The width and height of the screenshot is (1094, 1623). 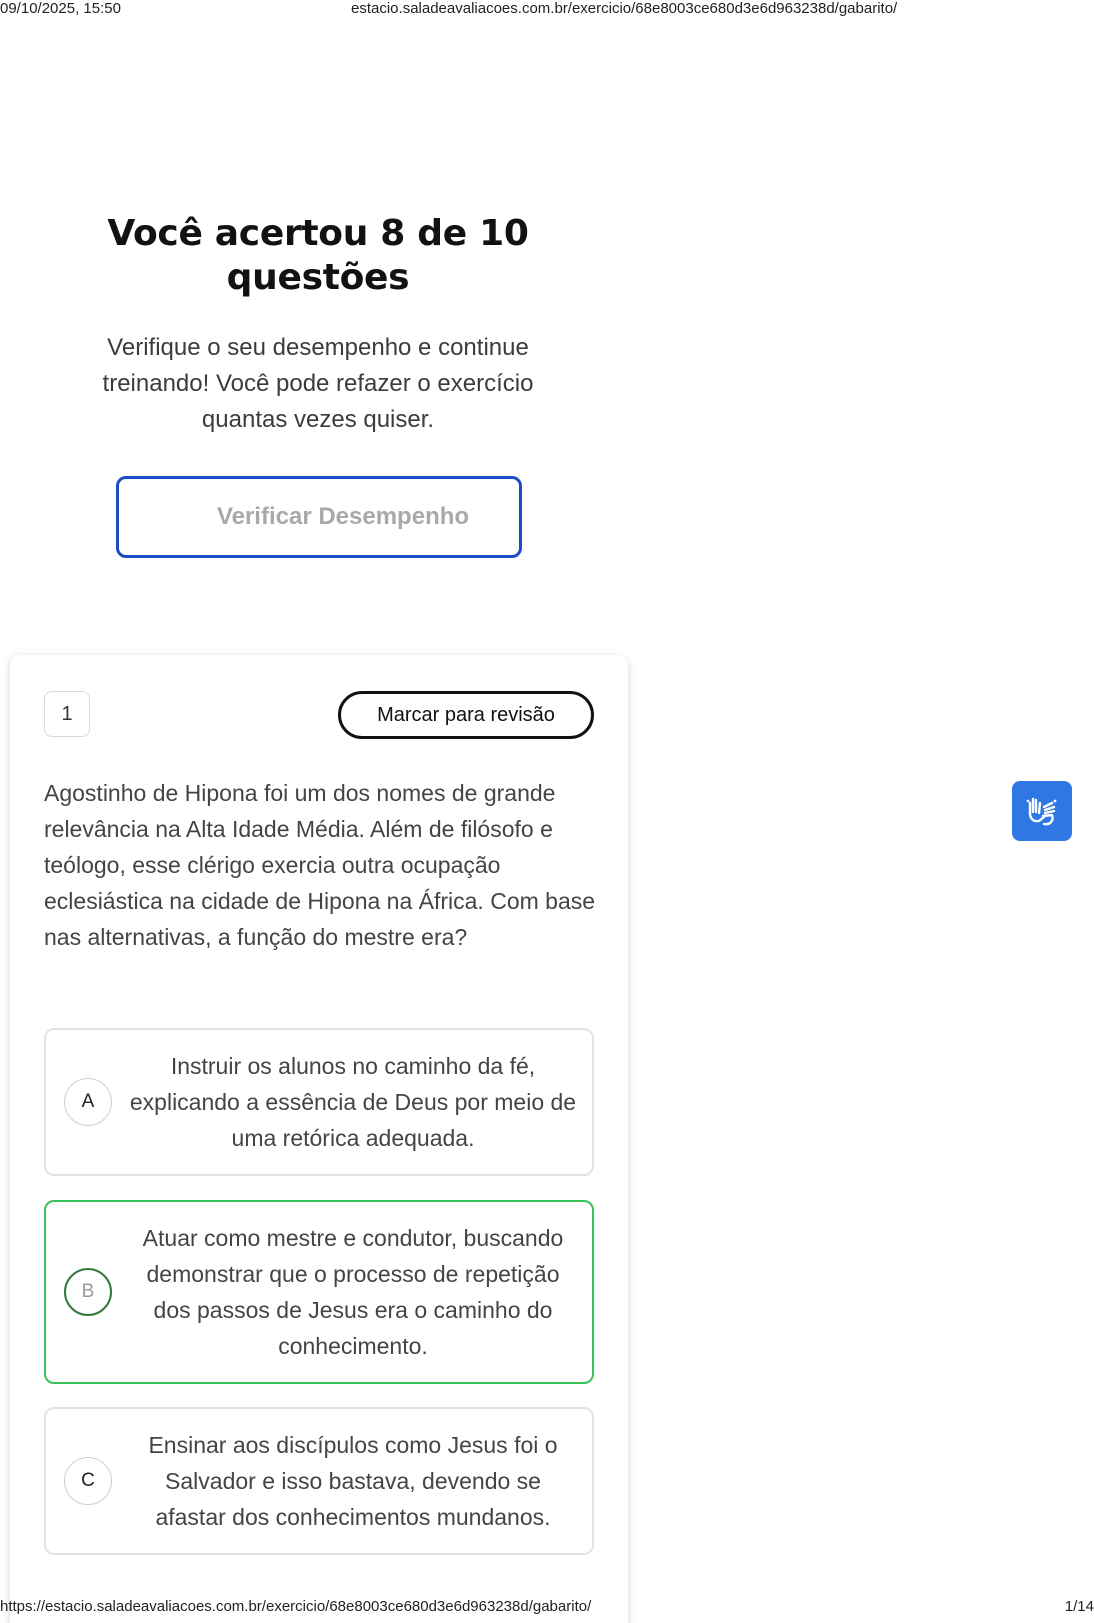 What do you see at coordinates (318, 255) in the screenshot?
I see `result-title: Você acertou 8 de 10 questões` at bounding box center [318, 255].